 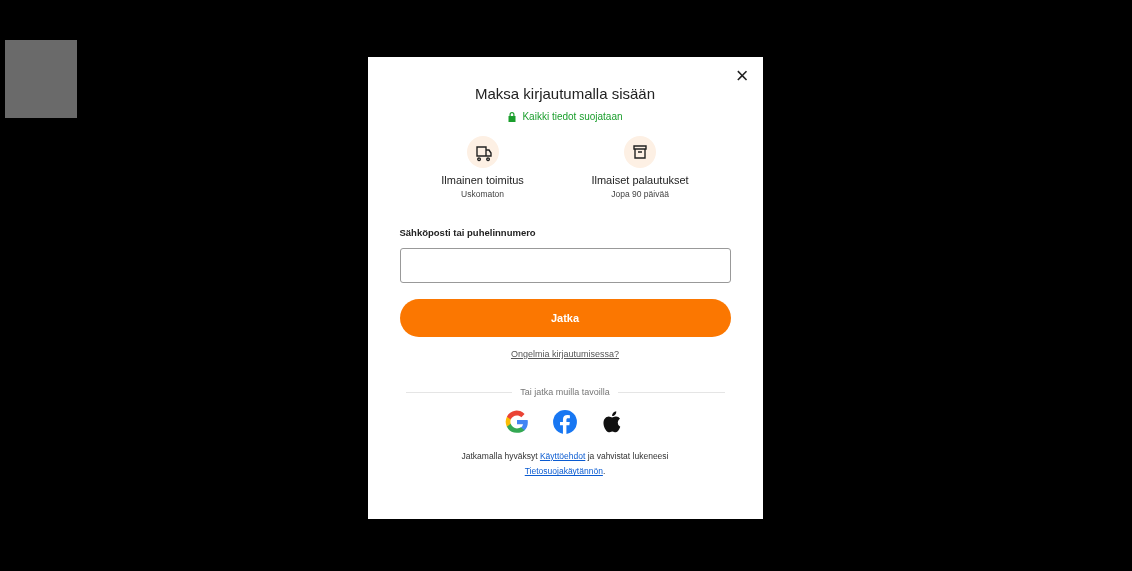 I want to click on help-link: Ongelmia kirjautumisessa?, so click(x=564, y=354).